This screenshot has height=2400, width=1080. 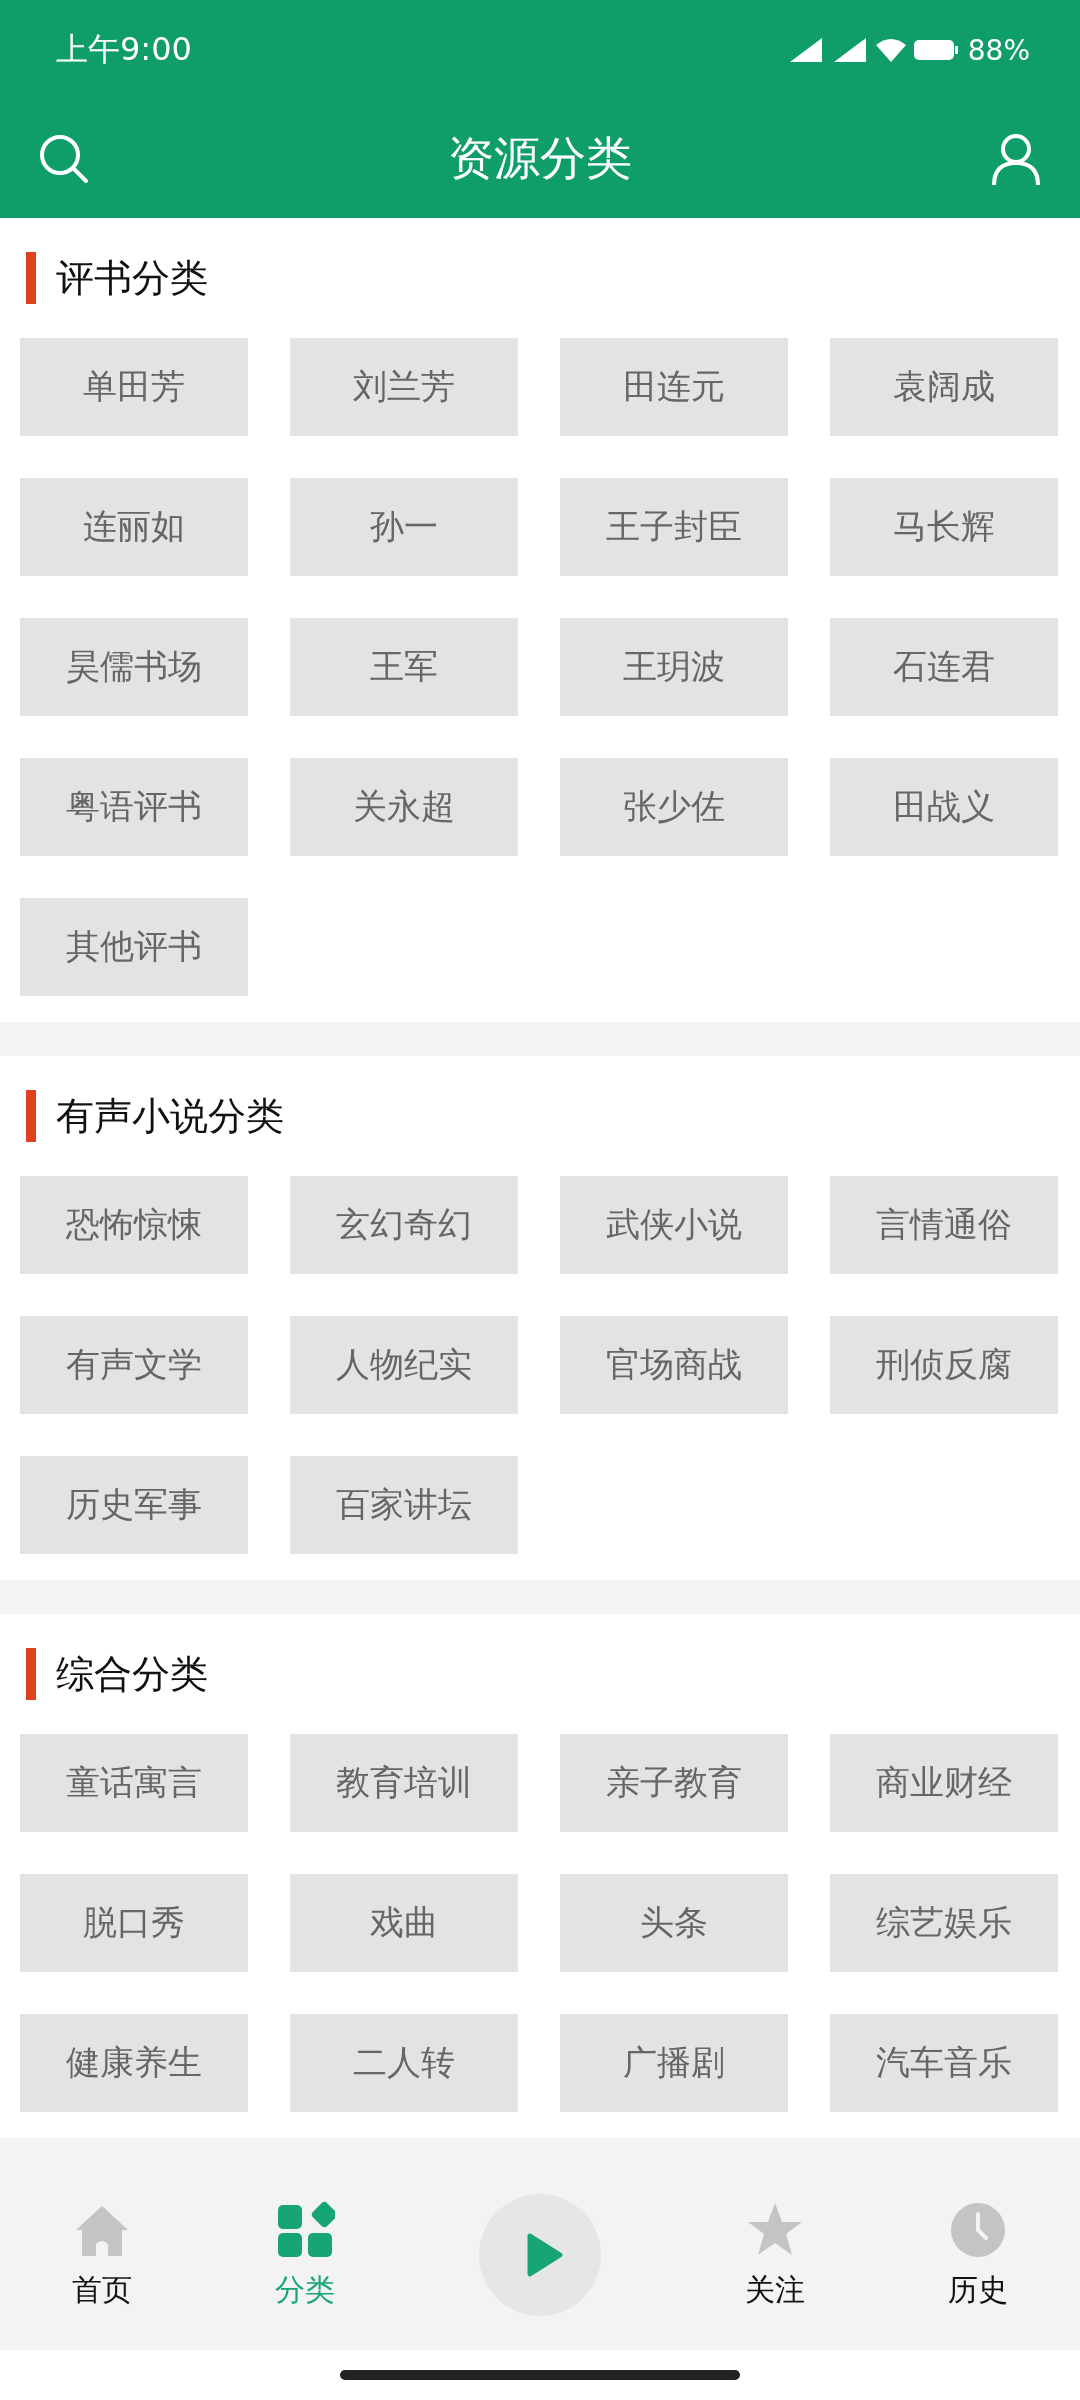 What do you see at coordinates (944, 387) in the screenshot?
I see `category-button: 袁阔成` at bounding box center [944, 387].